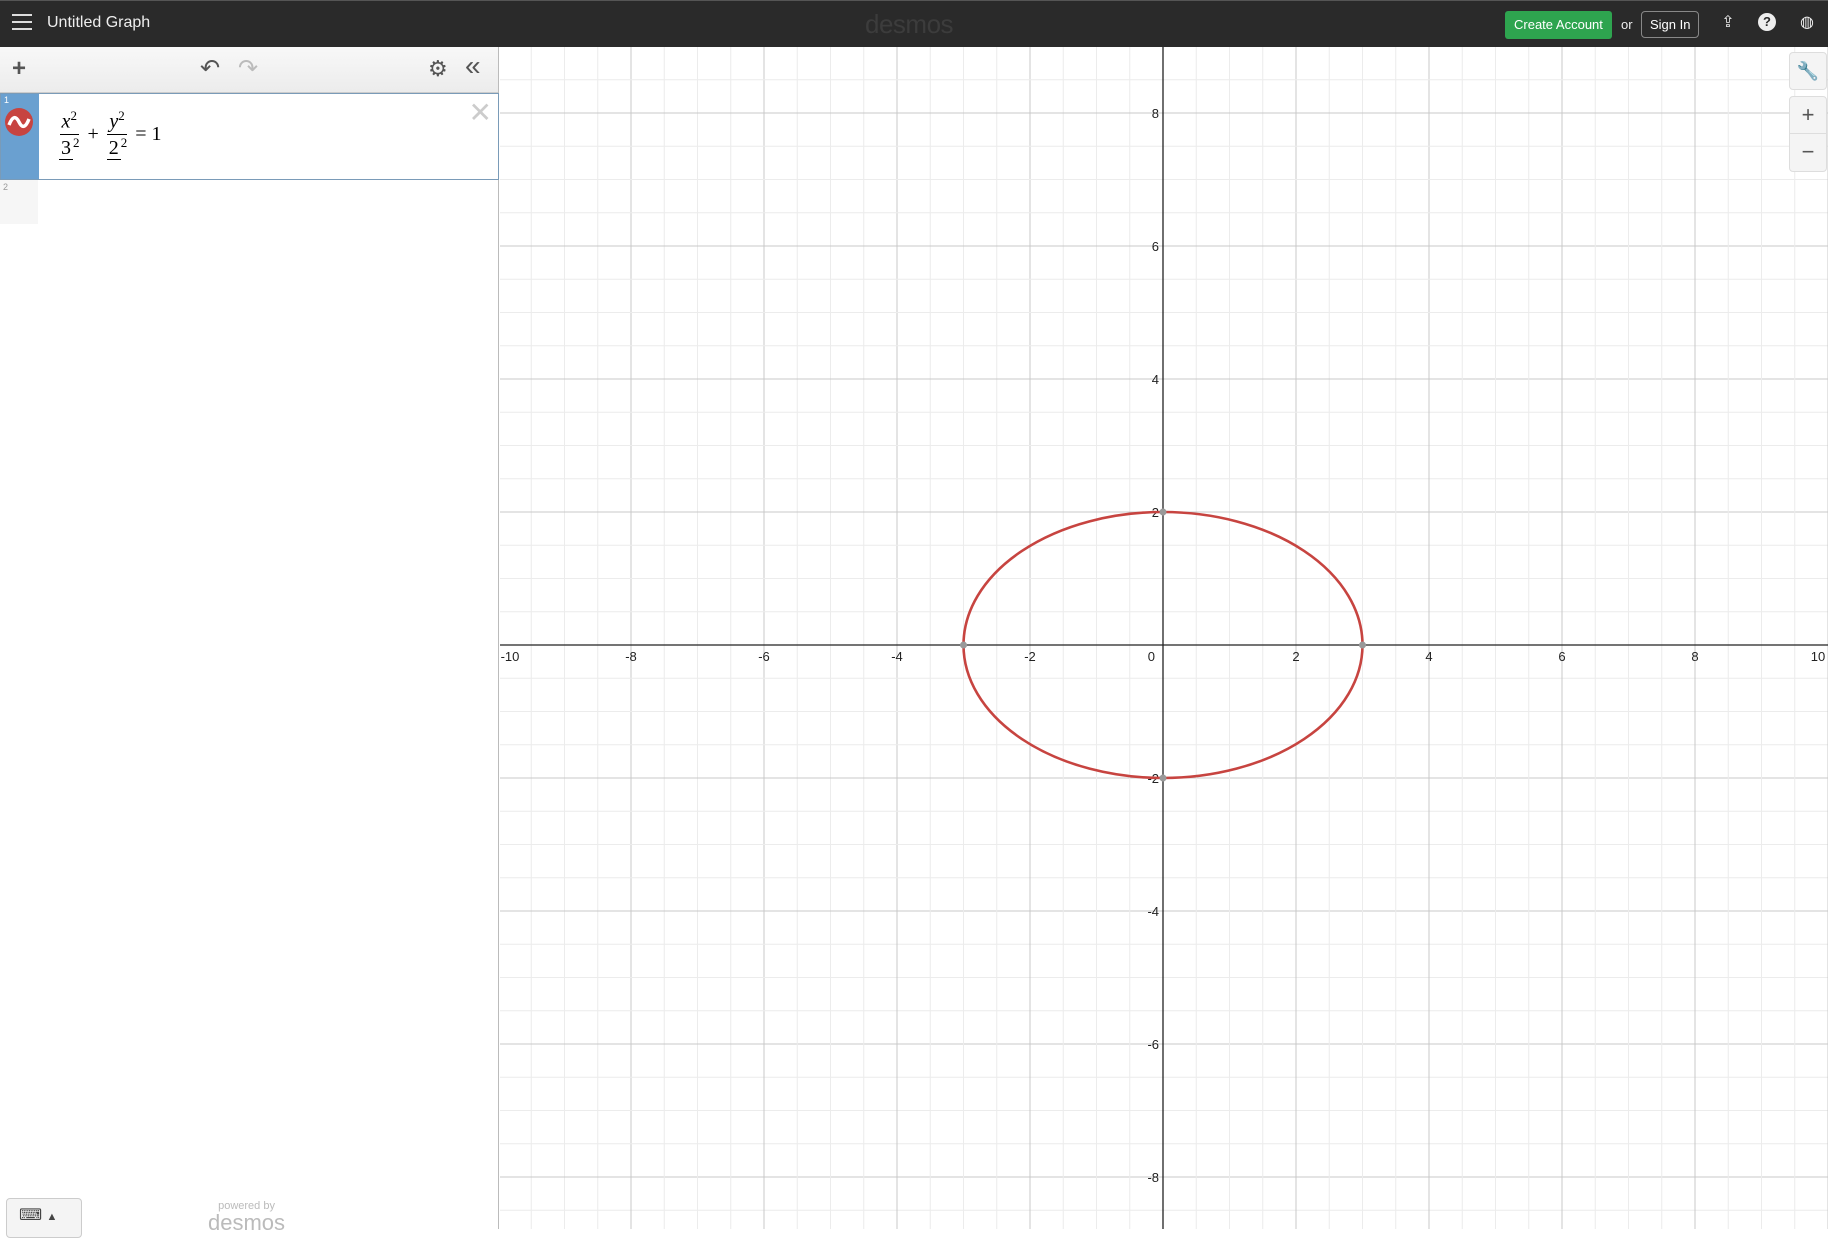  What do you see at coordinates (1627, 24) in the screenshot?
I see `or-label: or` at bounding box center [1627, 24].